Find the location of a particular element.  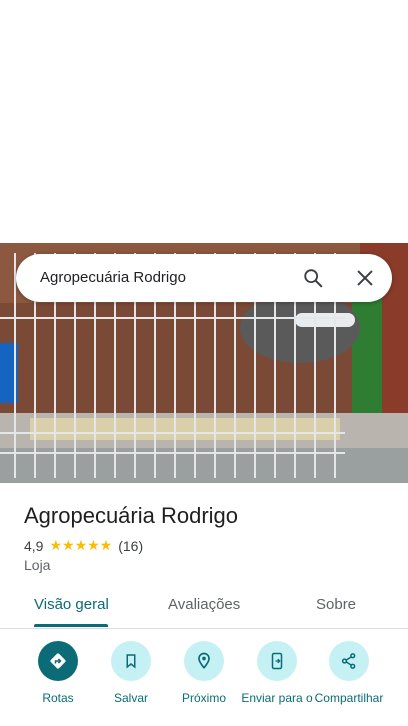

save-label: Salvar is located at coordinates (130, 698).